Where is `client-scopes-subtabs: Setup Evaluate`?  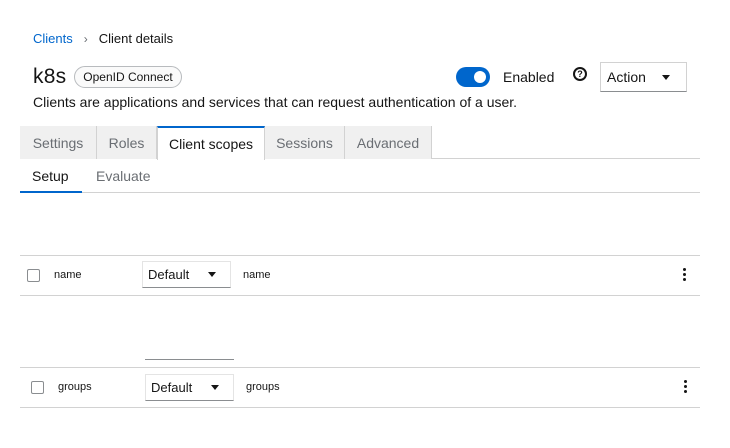
client-scopes-subtabs: Setup Evaluate is located at coordinates (360, 176).